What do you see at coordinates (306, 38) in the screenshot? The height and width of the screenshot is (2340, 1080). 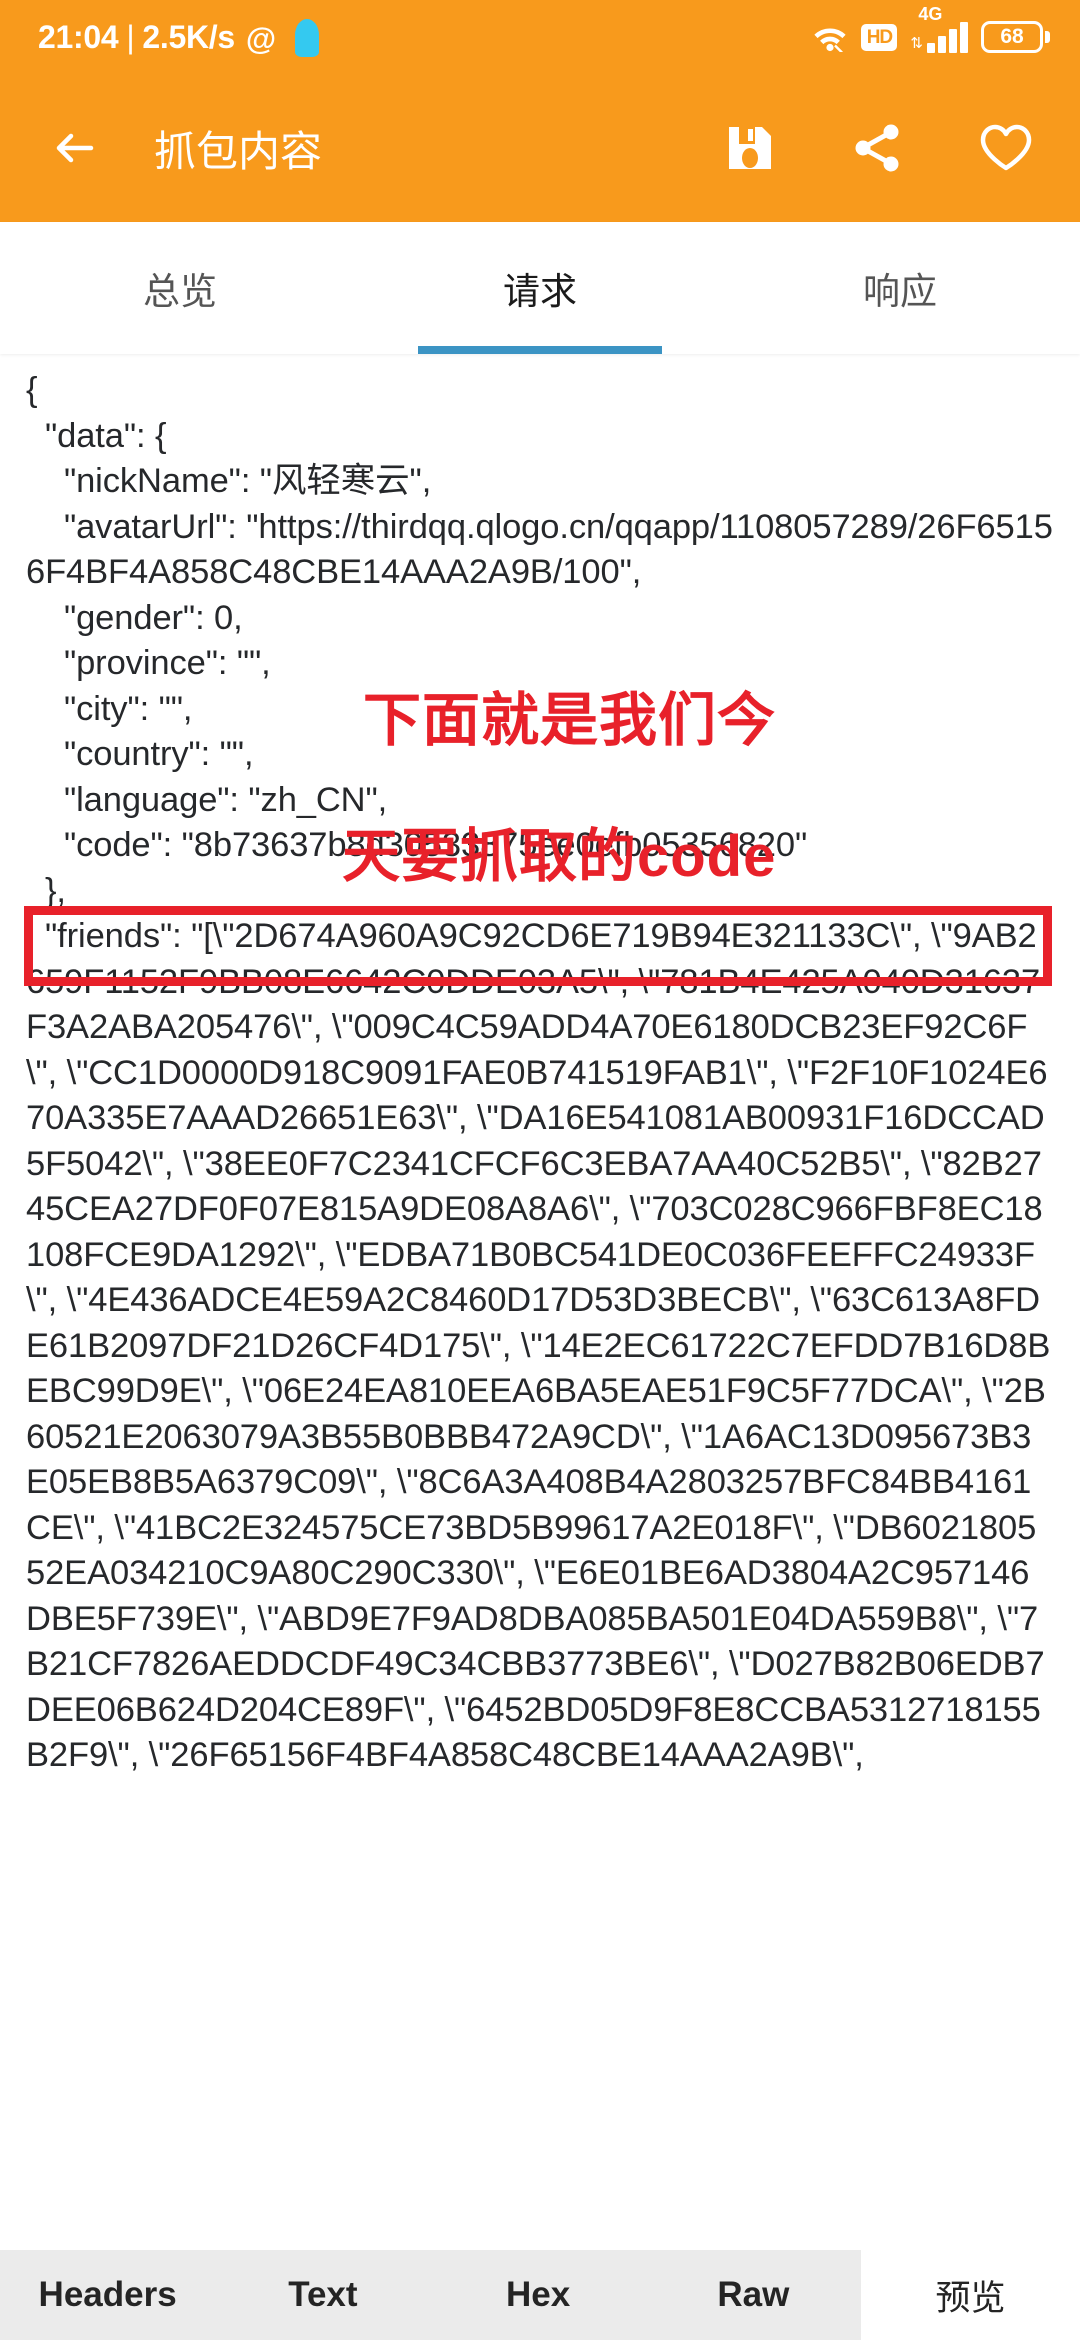 I see `qq-penguin-icon` at bounding box center [306, 38].